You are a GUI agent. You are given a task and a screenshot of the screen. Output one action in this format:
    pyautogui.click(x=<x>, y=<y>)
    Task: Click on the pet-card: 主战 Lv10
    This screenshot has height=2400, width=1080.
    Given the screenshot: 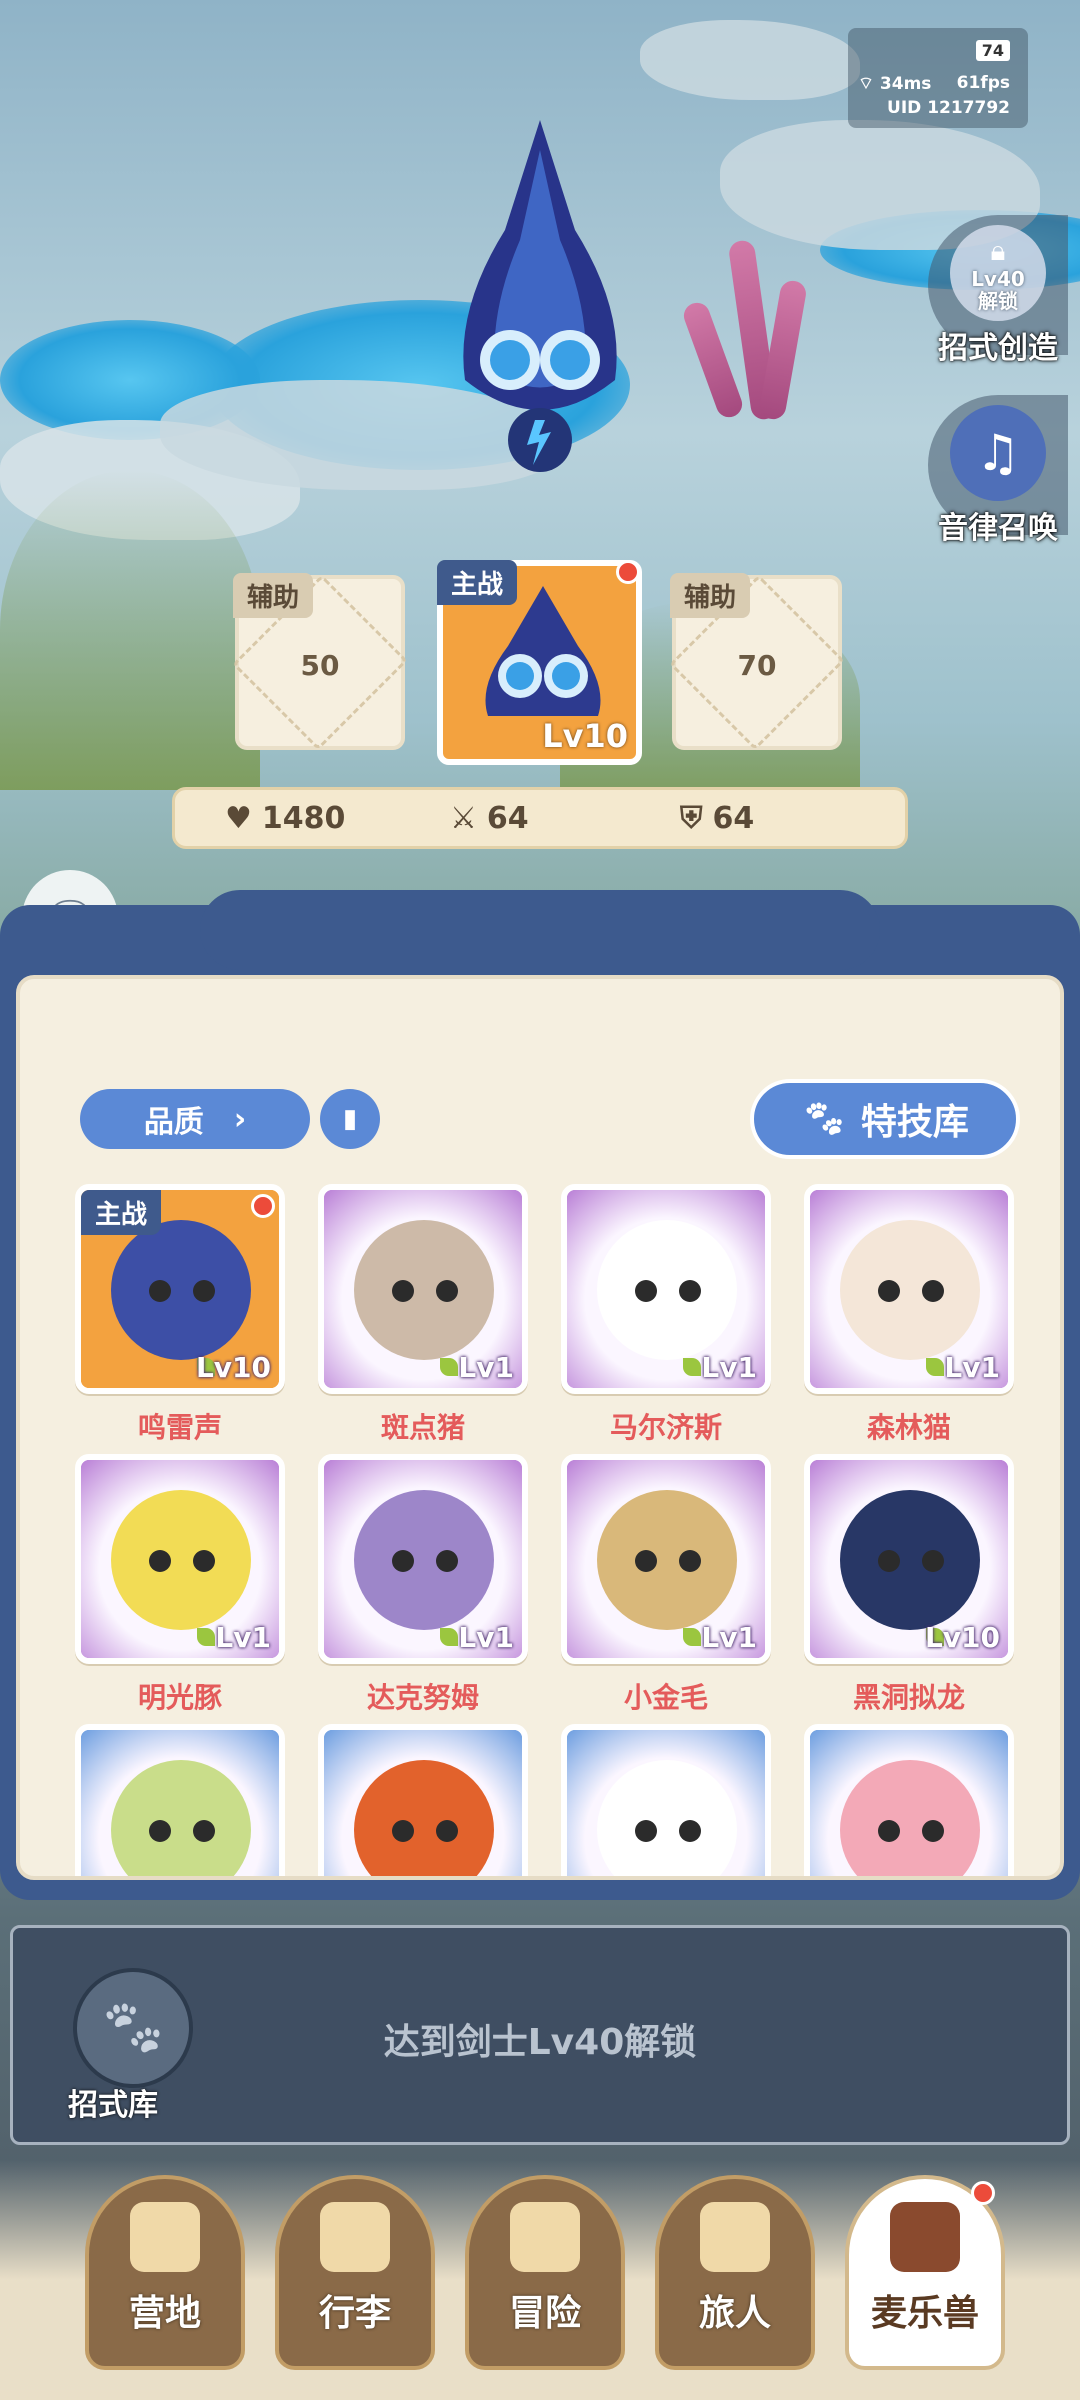 What is the action you would take?
    pyautogui.click(x=180, y=1289)
    